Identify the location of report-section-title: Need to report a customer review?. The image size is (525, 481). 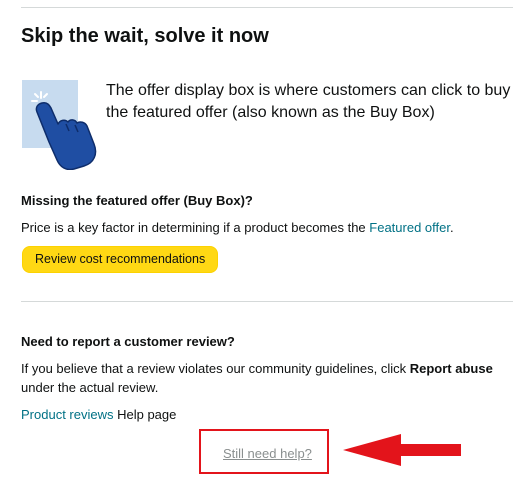
(128, 341).